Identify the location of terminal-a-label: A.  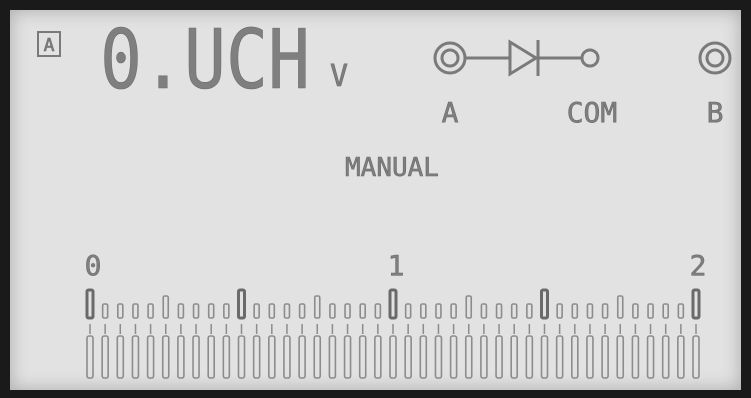
(450, 112).